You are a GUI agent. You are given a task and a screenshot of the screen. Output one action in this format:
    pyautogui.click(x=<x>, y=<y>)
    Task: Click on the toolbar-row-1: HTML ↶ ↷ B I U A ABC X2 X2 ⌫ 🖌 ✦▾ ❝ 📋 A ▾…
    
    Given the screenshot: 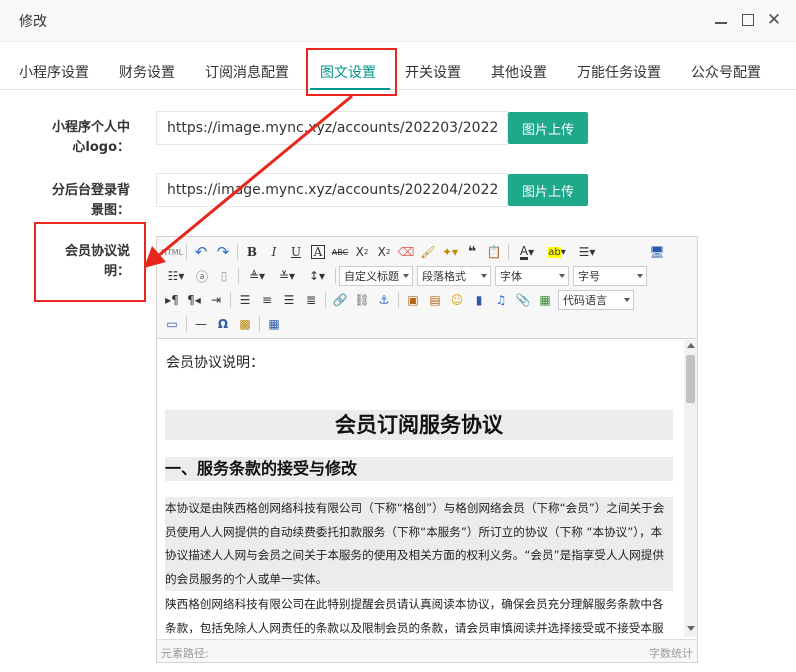 What is the action you would take?
    pyautogui.click(x=414, y=252)
    